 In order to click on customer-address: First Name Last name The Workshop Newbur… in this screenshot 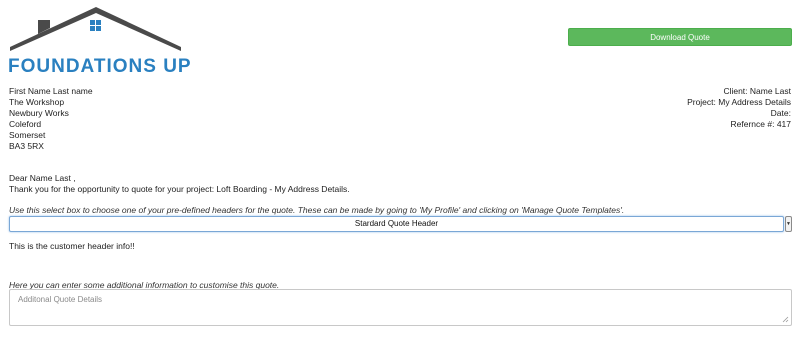, I will do `click(51, 119)`.